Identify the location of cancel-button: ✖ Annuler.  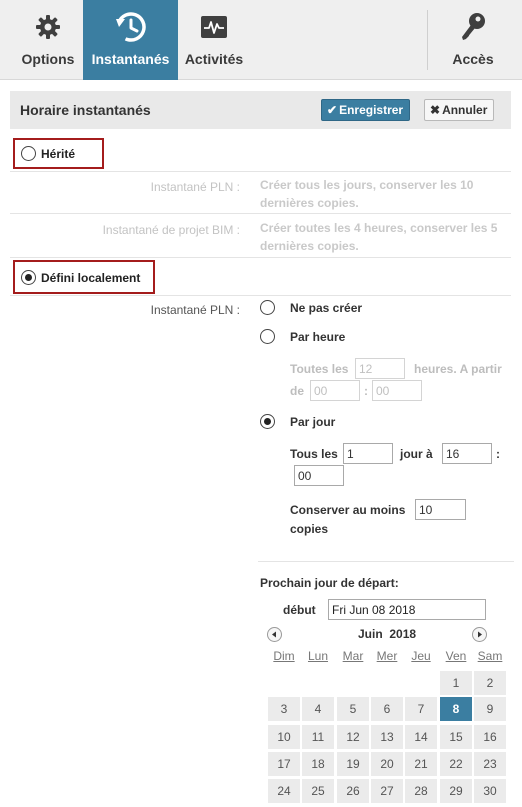
(459, 110).